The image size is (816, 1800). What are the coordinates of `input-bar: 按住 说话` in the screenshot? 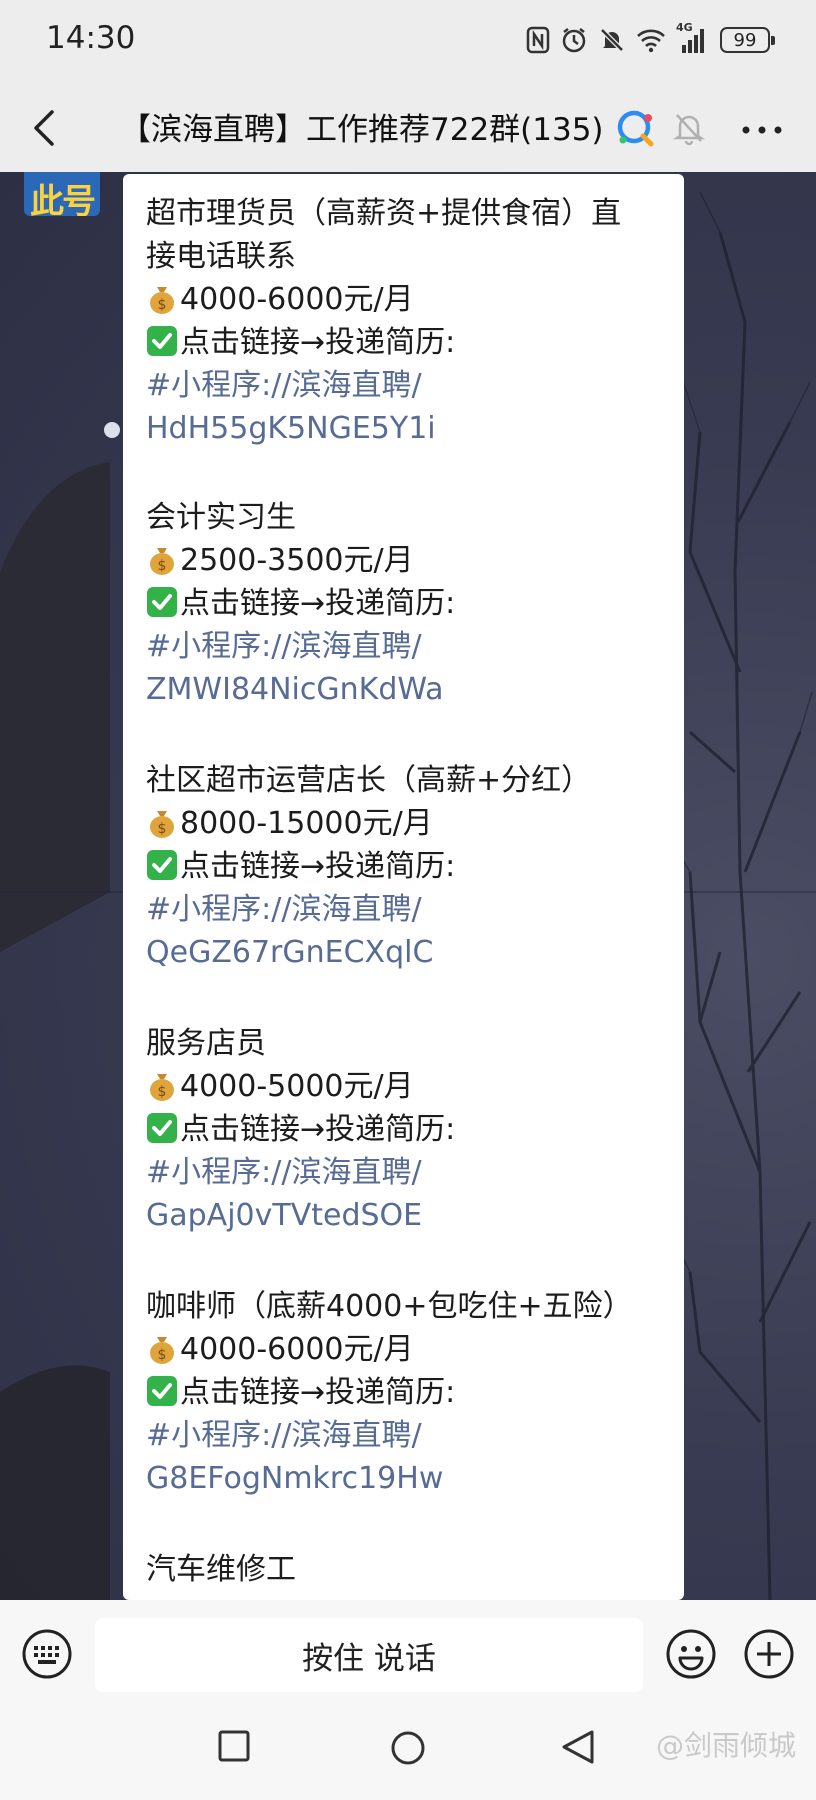 It's located at (408, 1655).